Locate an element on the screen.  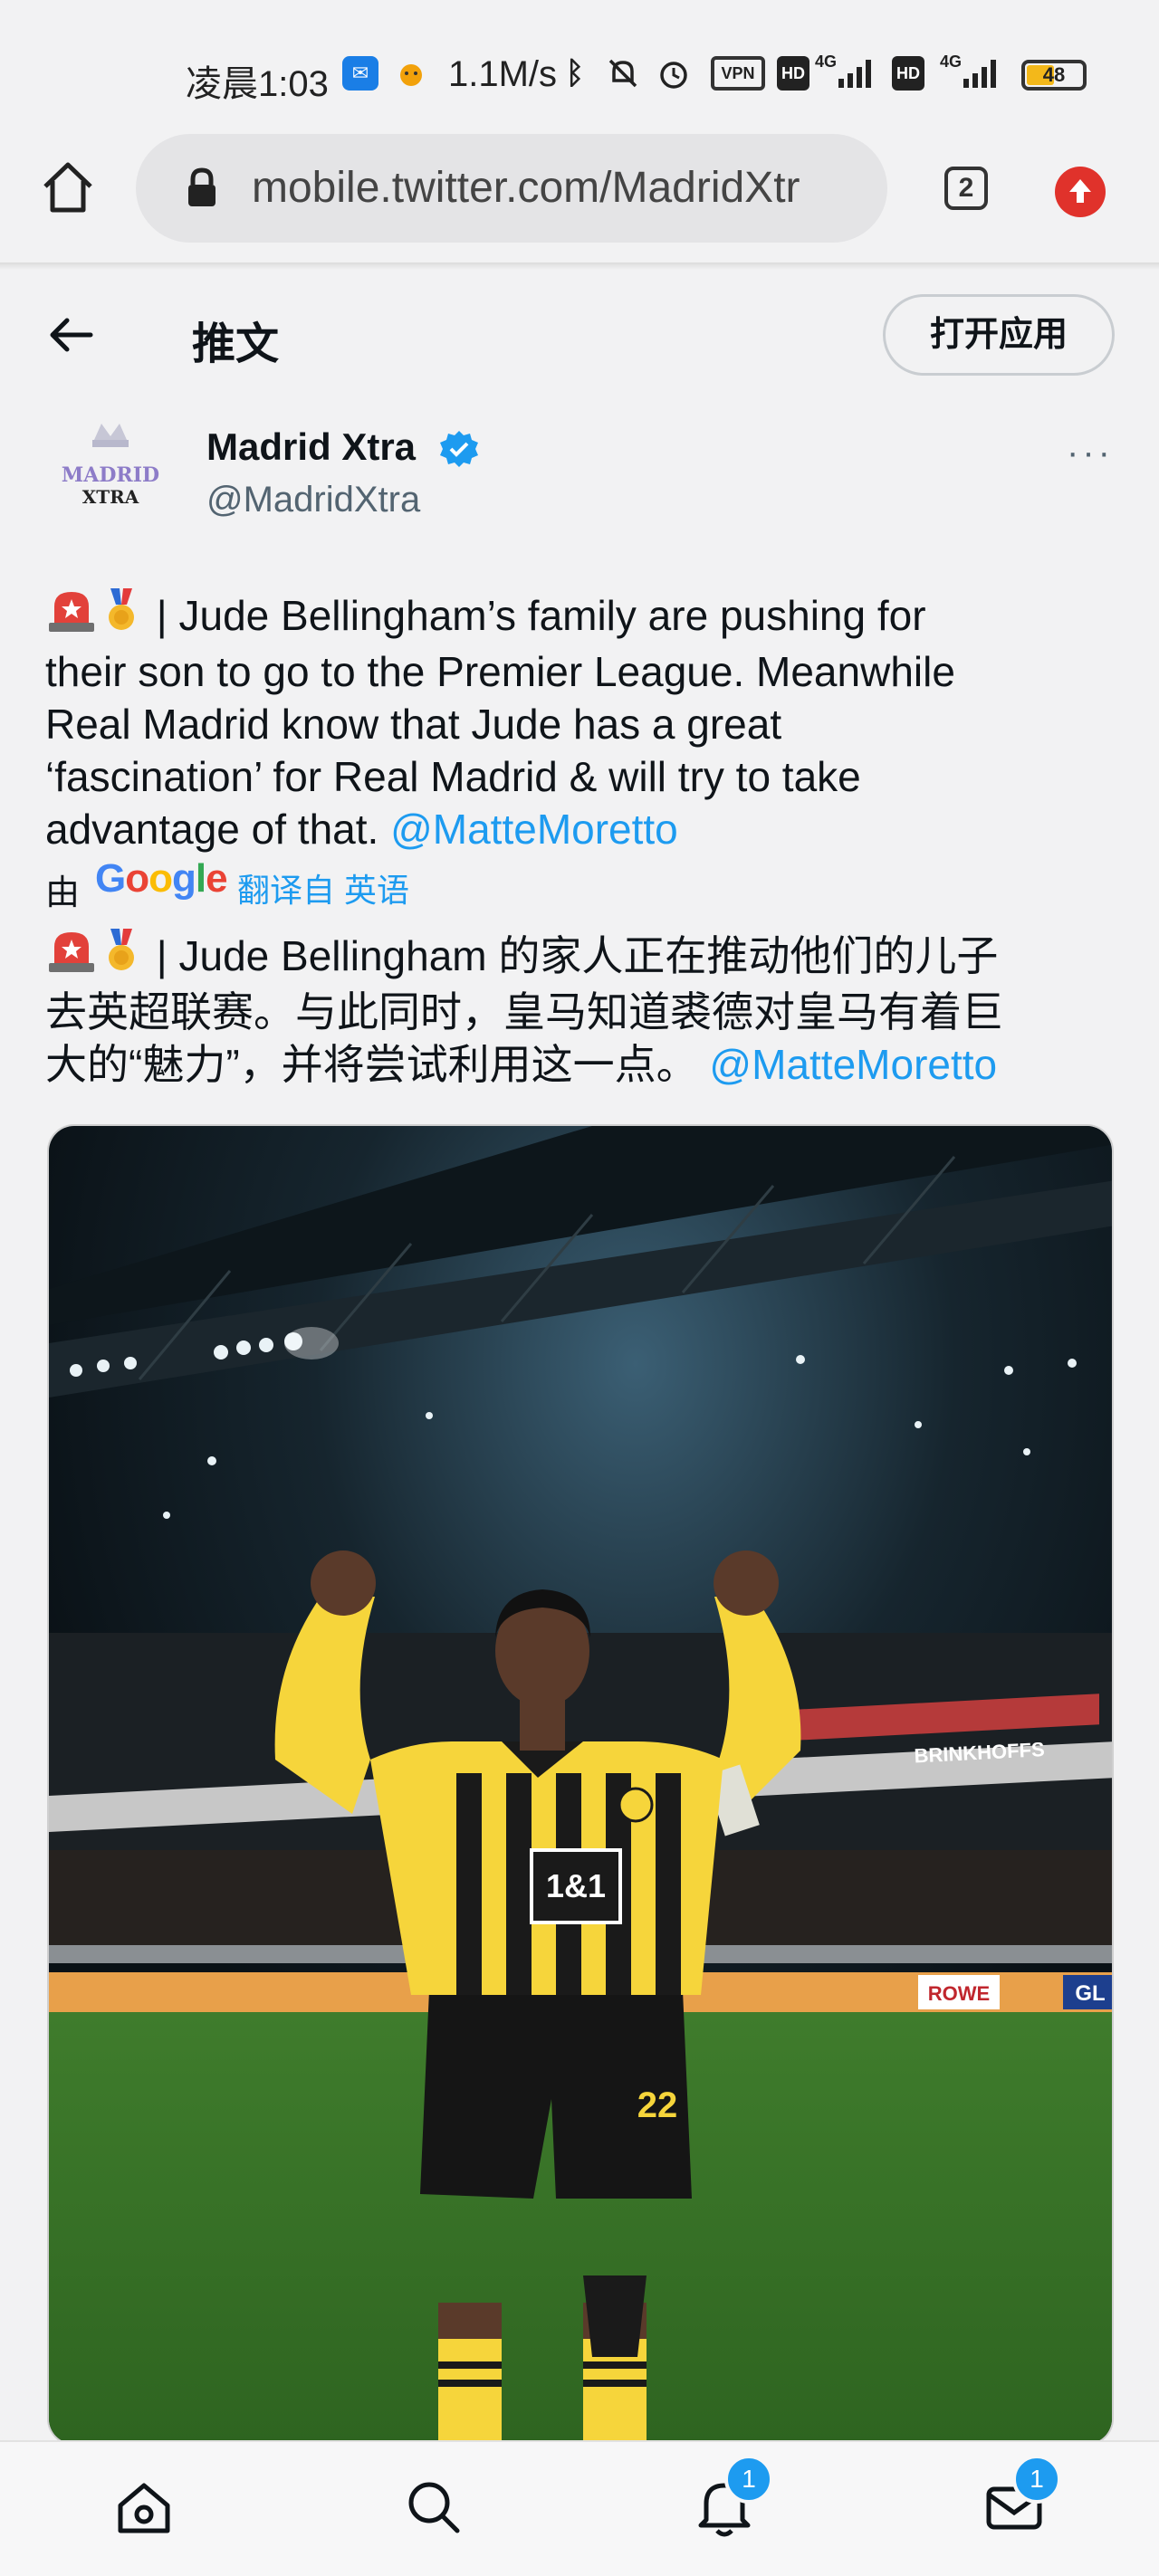
alarm-icon is located at coordinates (674, 73).